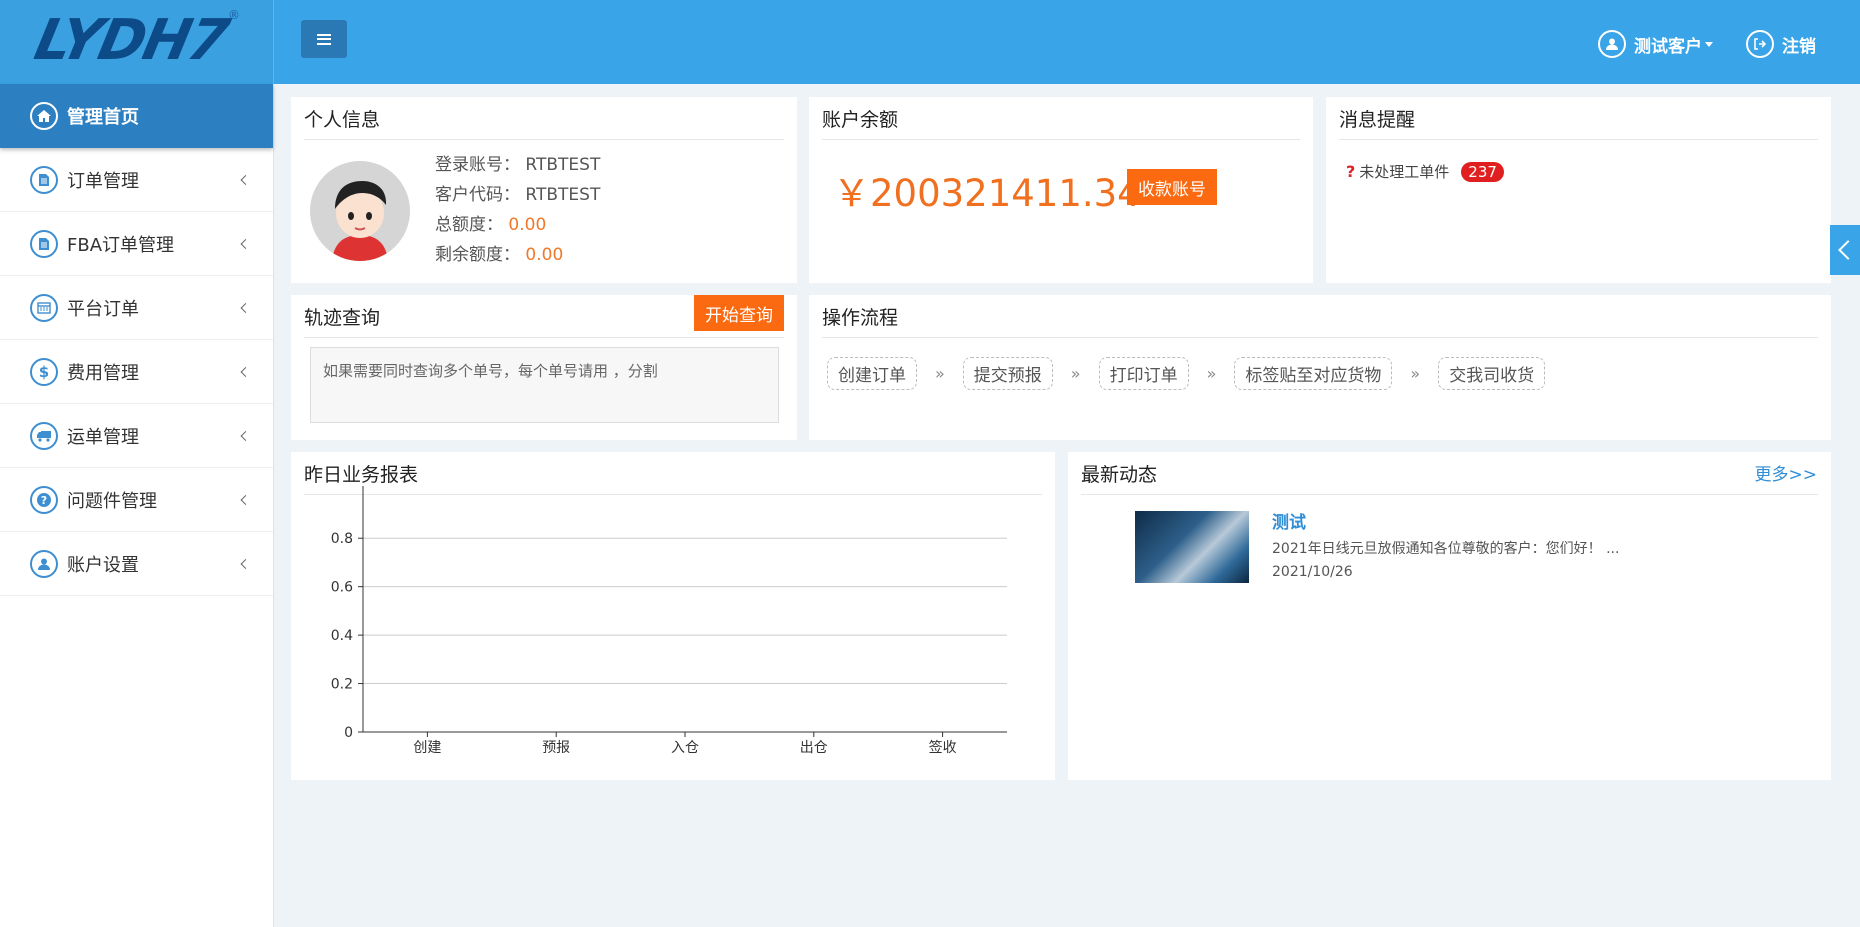 The width and height of the screenshot is (1860, 927). What do you see at coordinates (342, 636) in the screenshot?
I see `y-tick-label: 0.4` at bounding box center [342, 636].